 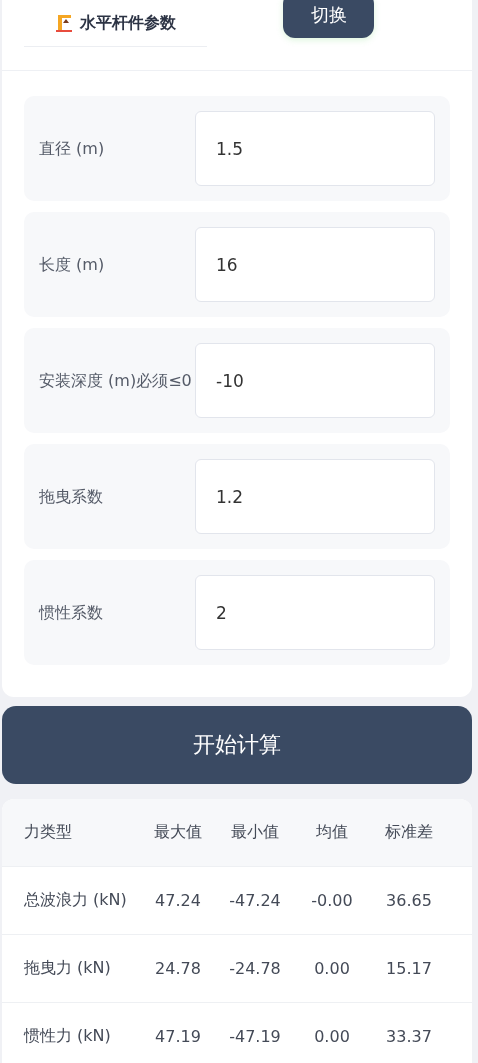 What do you see at coordinates (328, 19) in the screenshot?
I see `switch-button: 切换` at bounding box center [328, 19].